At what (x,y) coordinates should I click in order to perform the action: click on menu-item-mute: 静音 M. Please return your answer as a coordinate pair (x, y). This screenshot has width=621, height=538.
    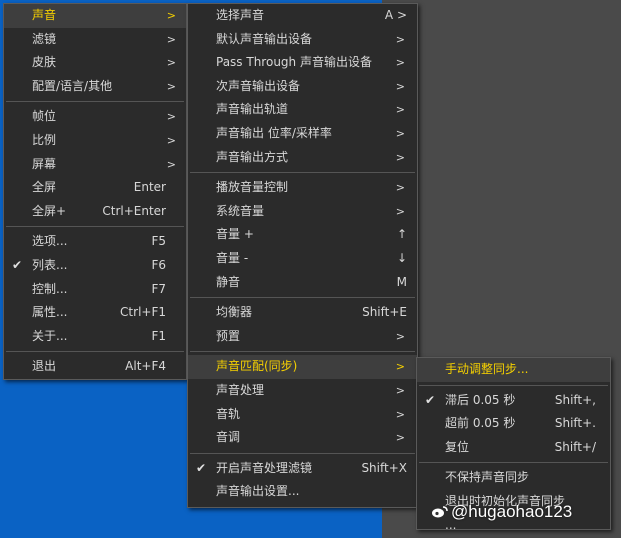
    Looking at the image, I should click on (302, 283).